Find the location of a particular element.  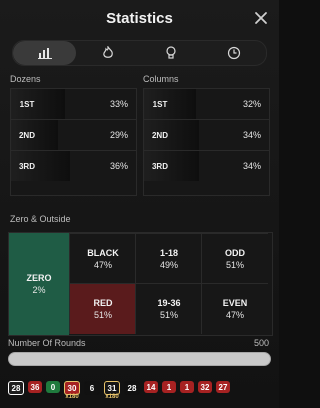

history-chip: 30 x180 is located at coordinates (72, 390).